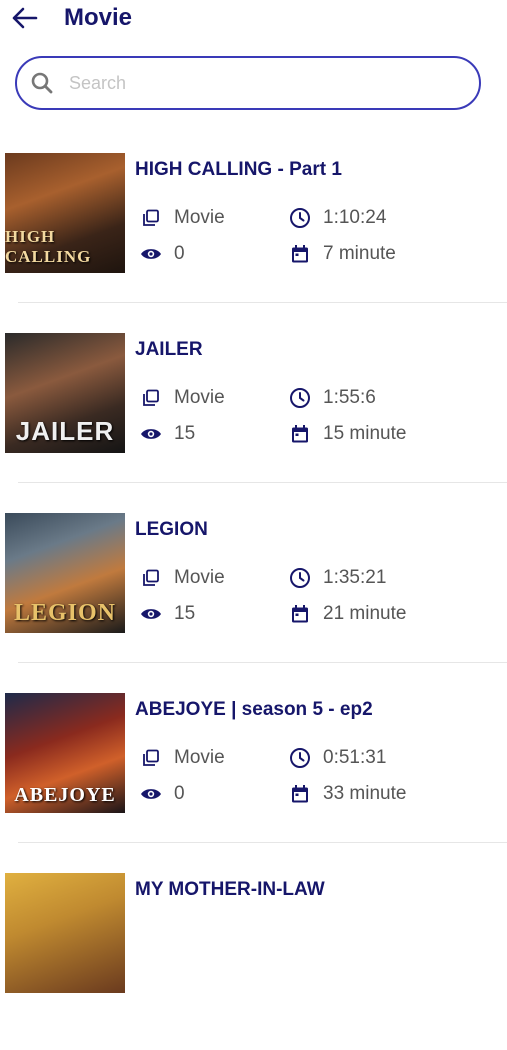  Describe the element at coordinates (65, 393) in the screenshot. I see `movie-poster: JAILER` at that location.